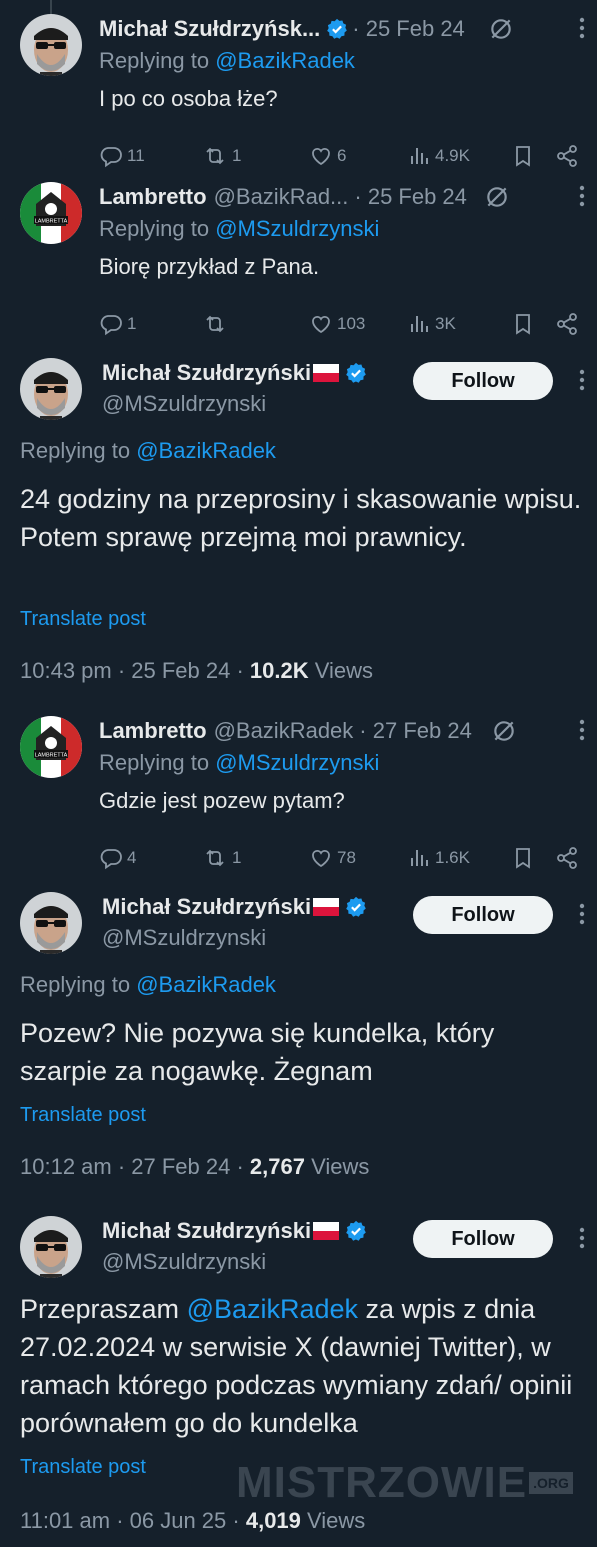  I want to click on reply-button: 4, so click(117, 858).